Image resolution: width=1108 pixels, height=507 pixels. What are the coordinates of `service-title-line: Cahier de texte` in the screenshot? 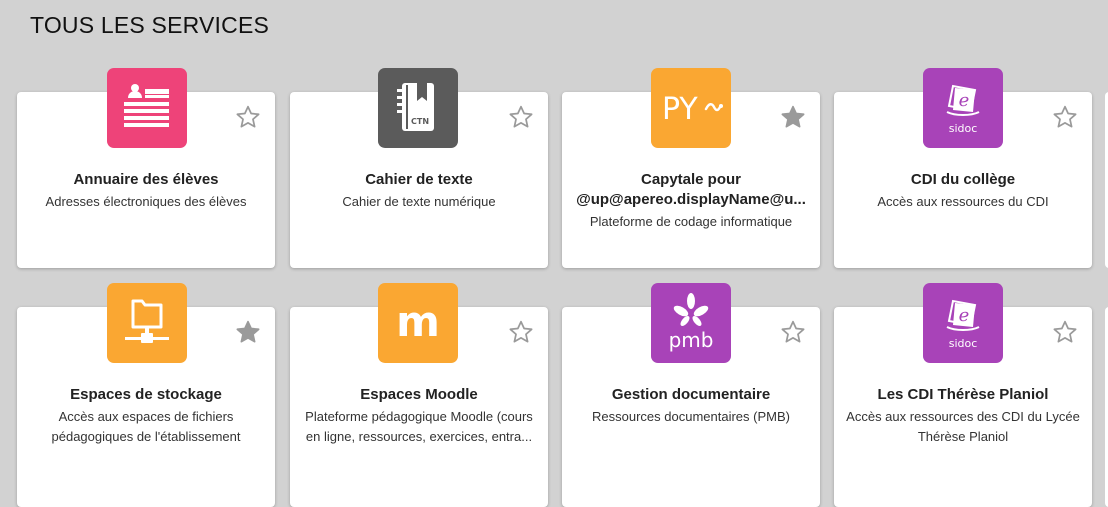 It's located at (419, 179).